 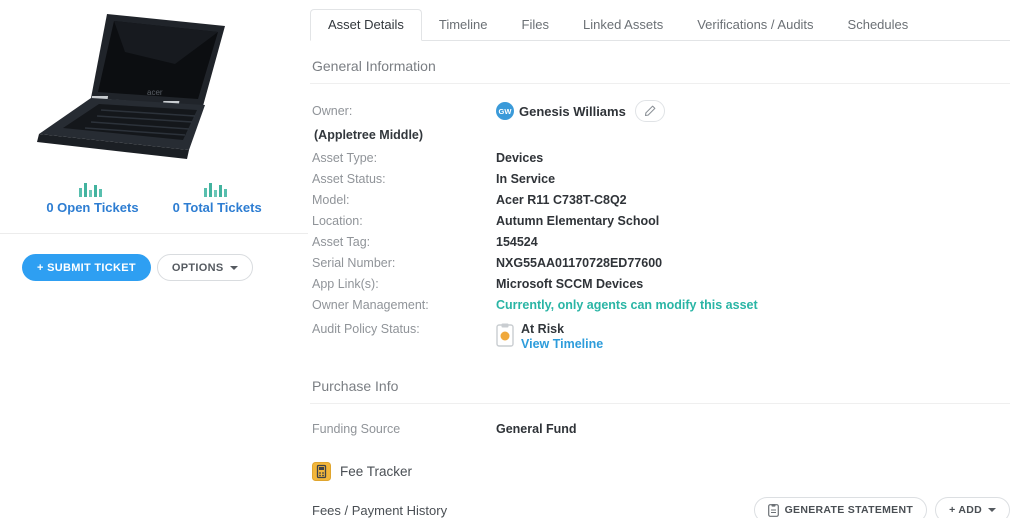 I want to click on app-links-value: Microsoft SCCM Devices, so click(x=570, y=284).